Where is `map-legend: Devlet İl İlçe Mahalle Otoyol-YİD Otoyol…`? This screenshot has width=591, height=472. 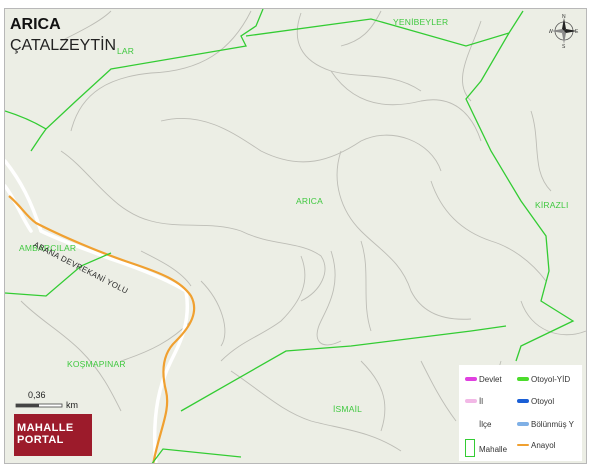
map-legend: Devlet İl İlçe Mahalle Otoyol-YİD Otoyol… is located at coordinates (520, 413).